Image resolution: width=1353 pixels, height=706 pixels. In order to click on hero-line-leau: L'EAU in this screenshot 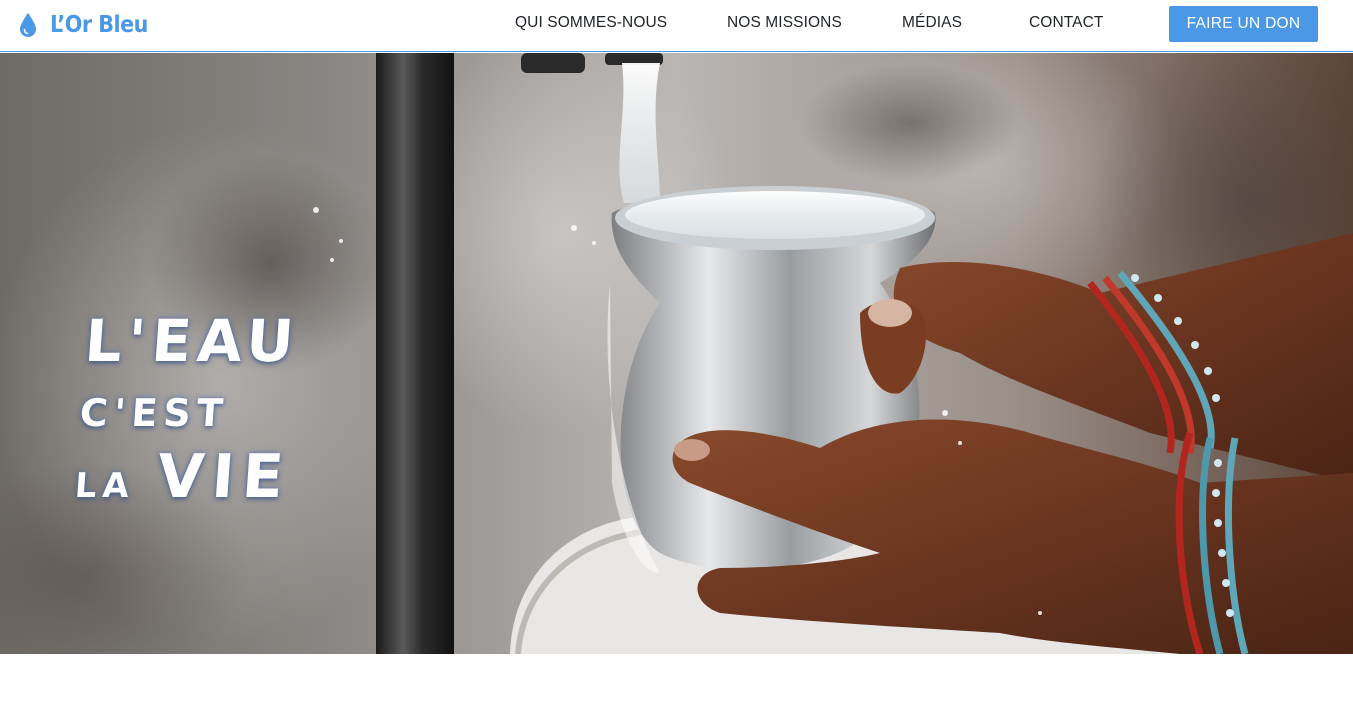, I will do `click(192, 341)`.